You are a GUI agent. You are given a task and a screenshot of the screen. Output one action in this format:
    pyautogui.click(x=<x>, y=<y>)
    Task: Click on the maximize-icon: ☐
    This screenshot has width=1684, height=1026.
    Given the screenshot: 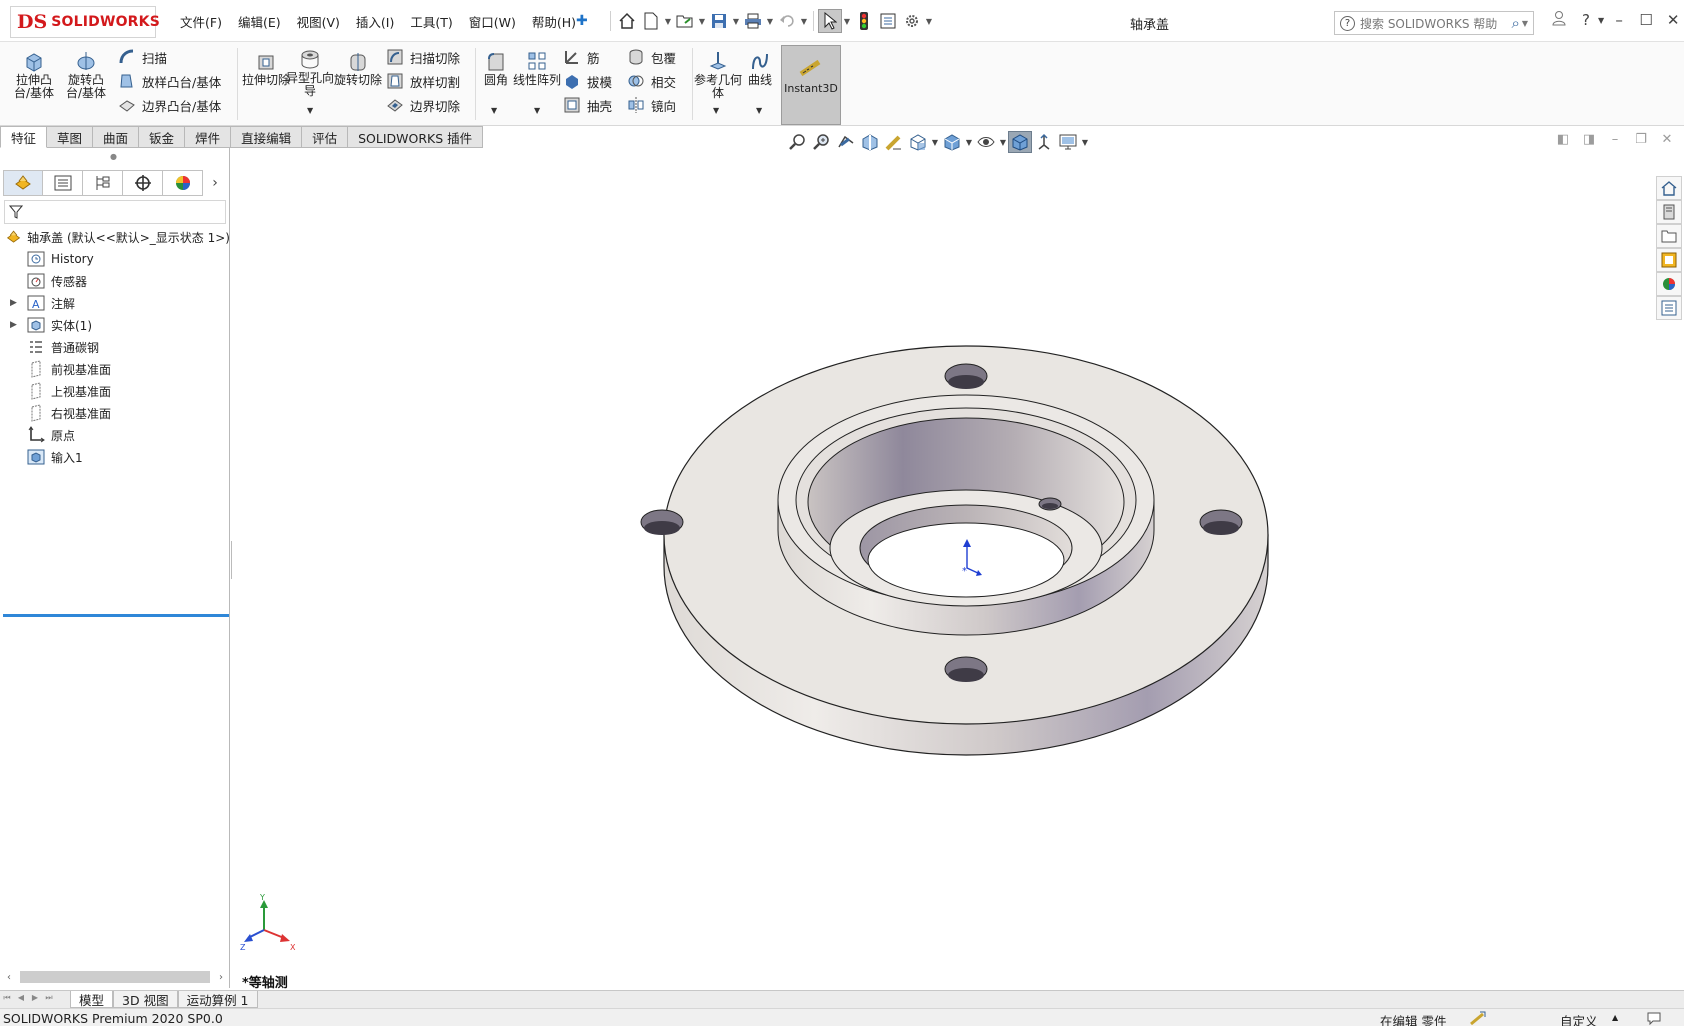 What is the action you would take?
    pyautogui.click(x=1646, y=20)
    